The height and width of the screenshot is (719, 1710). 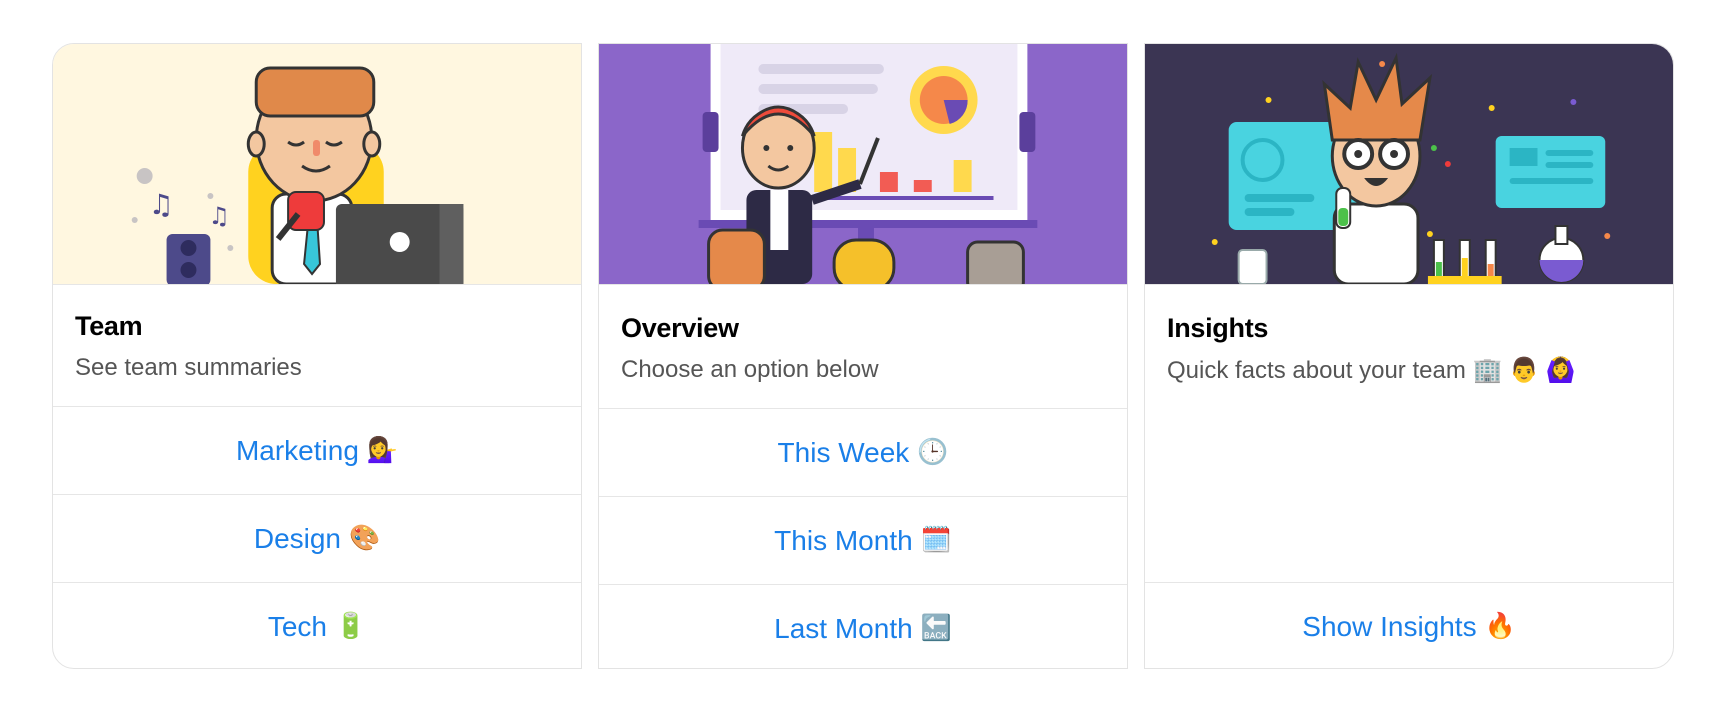 What do you see at coordinates (365, 538) in the screenshot?
I see `palette-icon: 🎨` at bounding box center [365, 538].